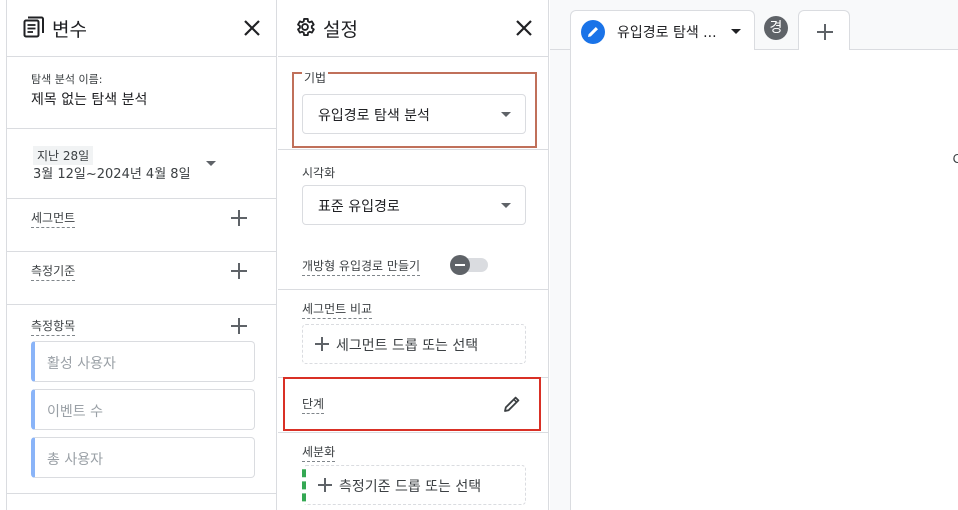  I want to click on settings-panel-header: 설정, so click(413, 28).